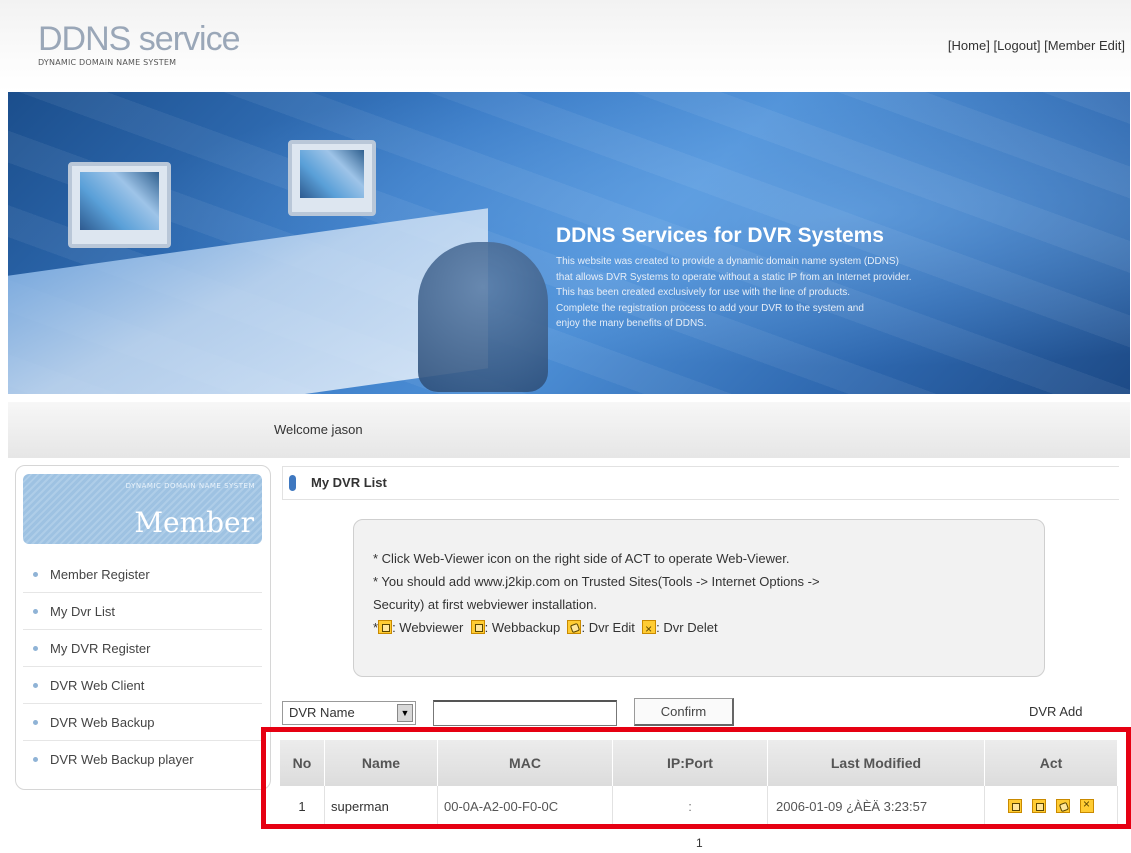 This screenshot has width=1131, height=853. Describe the element at coordinates (569, 430) in the screenshot. I see `welcome-bar` at that location.